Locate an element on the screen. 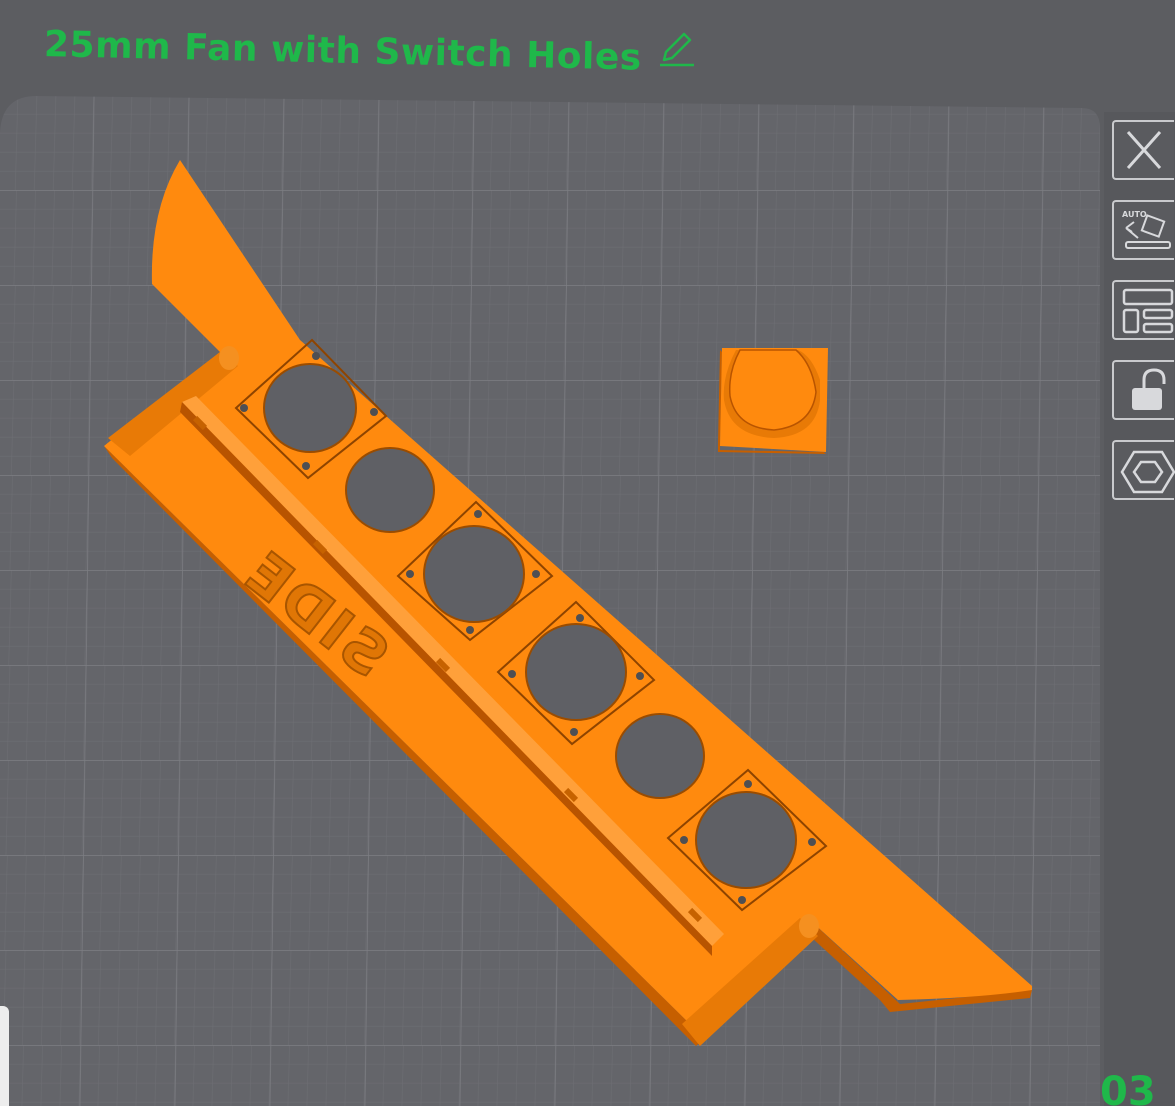 This screenshot has width=1175, height=1106. unlock-icon is located at coordinates (1149, 389).